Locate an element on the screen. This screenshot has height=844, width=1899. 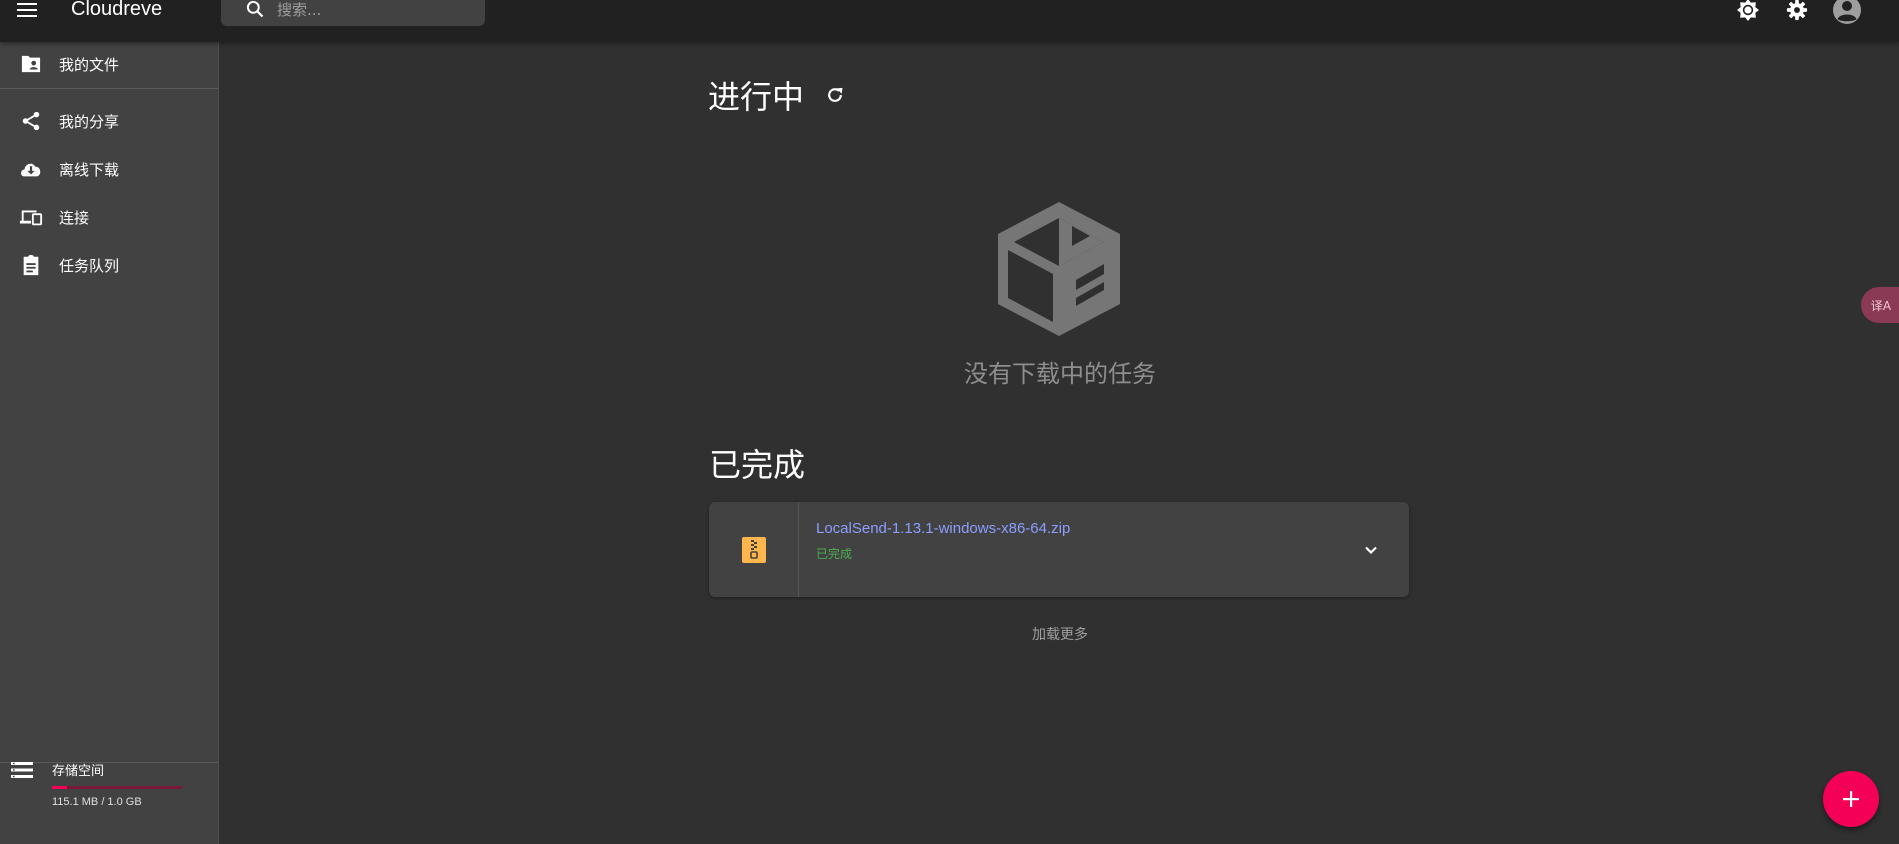
refresh-icon is located at coordinates (835, 94).